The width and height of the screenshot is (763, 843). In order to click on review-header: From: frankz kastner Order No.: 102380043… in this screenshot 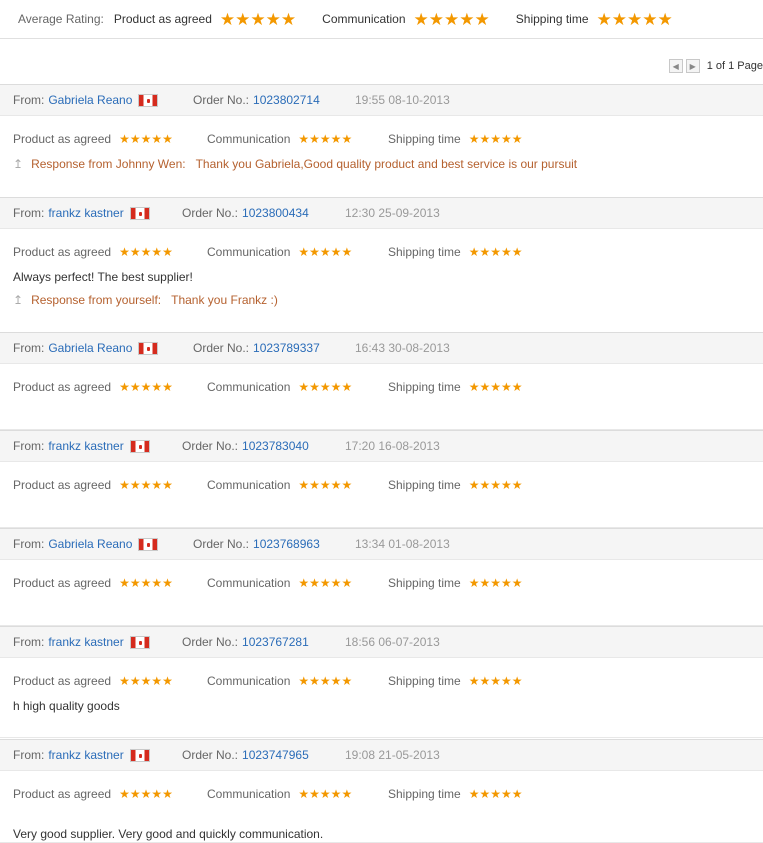, I will do `click(381, 213)`.